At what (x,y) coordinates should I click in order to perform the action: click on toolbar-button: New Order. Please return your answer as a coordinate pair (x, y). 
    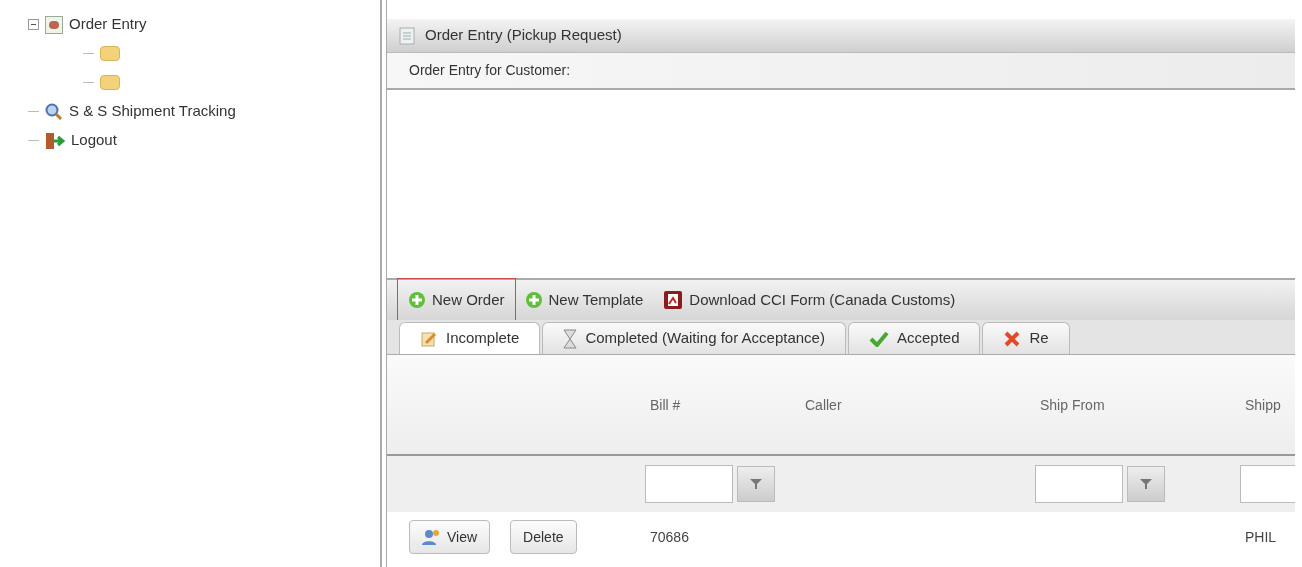
    Looking at the image, I should click on (456, 300).